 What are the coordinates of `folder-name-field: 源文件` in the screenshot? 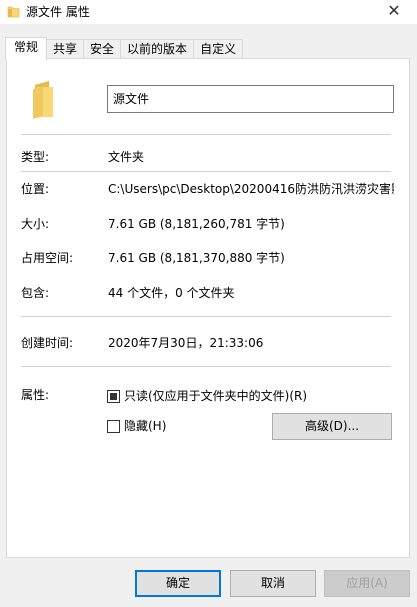 It's located at (250, 99).